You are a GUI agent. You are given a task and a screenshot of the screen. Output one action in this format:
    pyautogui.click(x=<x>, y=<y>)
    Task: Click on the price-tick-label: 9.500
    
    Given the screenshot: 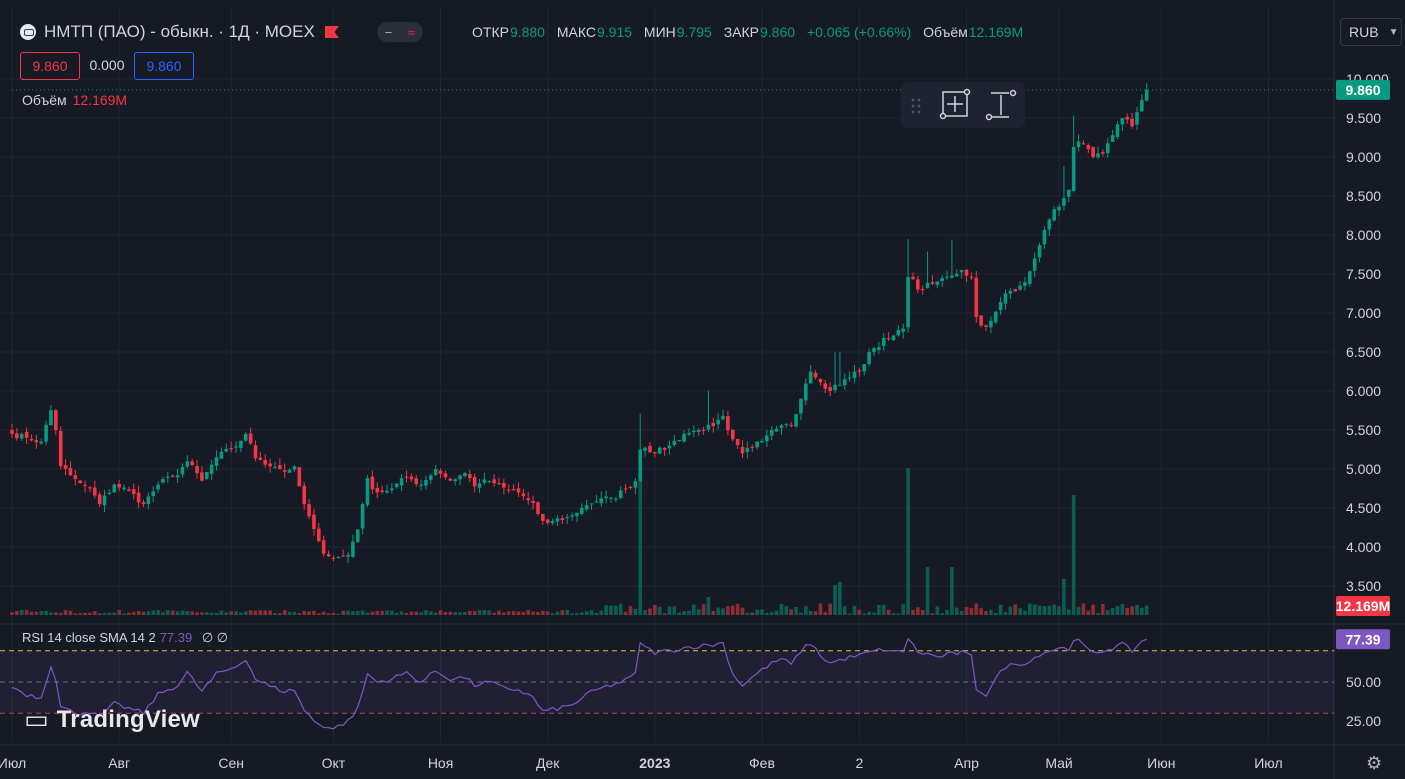 What is the action you would take?
    pyautogui.click(x=1363, y=118)
    